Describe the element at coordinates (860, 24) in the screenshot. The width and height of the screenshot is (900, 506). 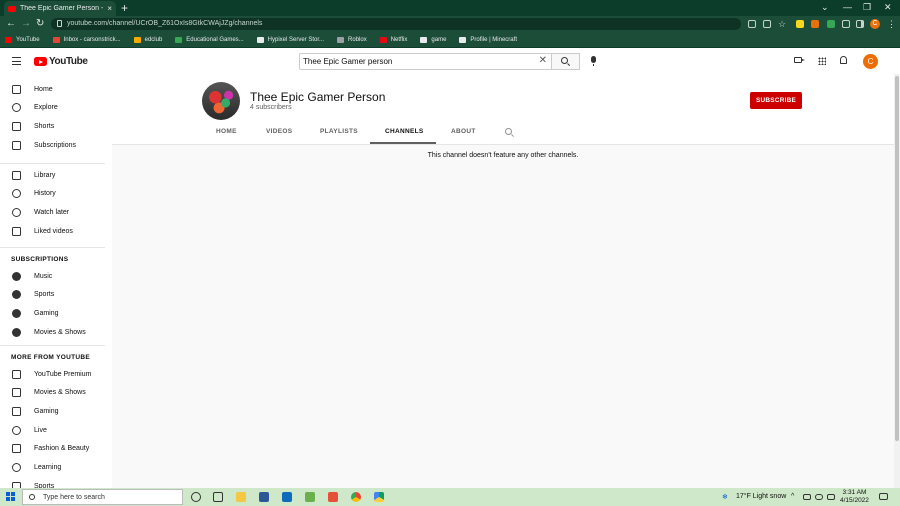
I see `side-panel-icon` at that location.